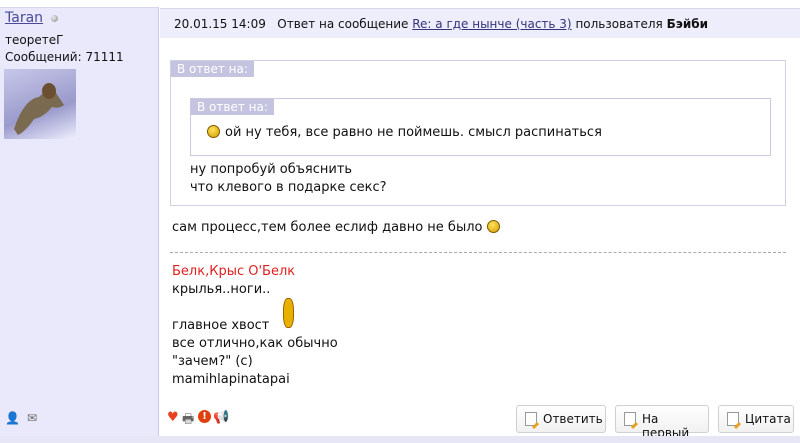 This screenshot has width=800, height=443. Describe the element at coordinates (288, 313) in the screenshot. I see `chick-icon` at that location.